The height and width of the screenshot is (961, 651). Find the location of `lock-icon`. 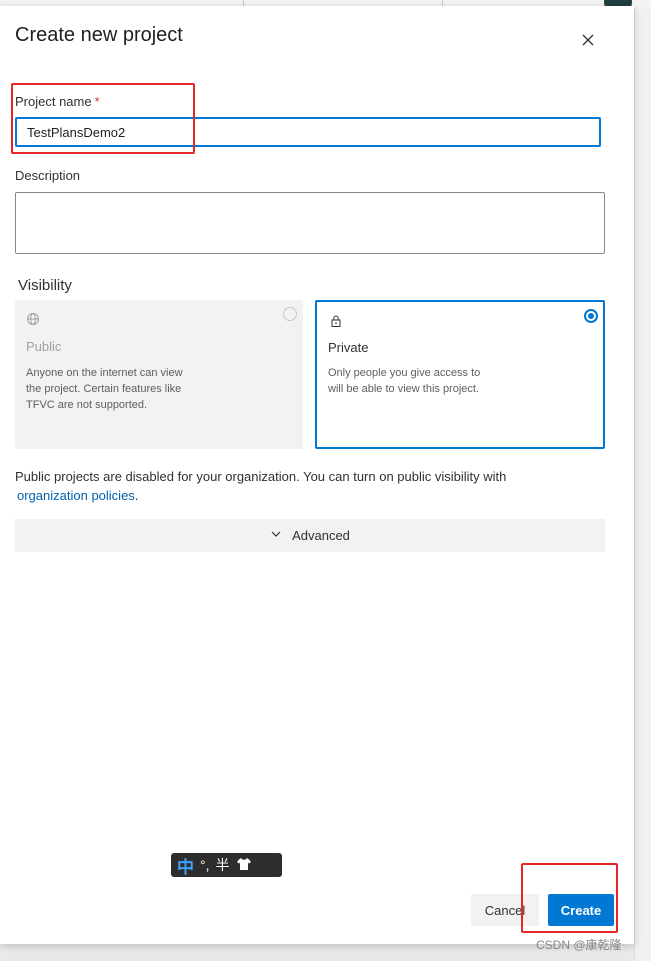

lock-icon is located at coordinates (336, 321).